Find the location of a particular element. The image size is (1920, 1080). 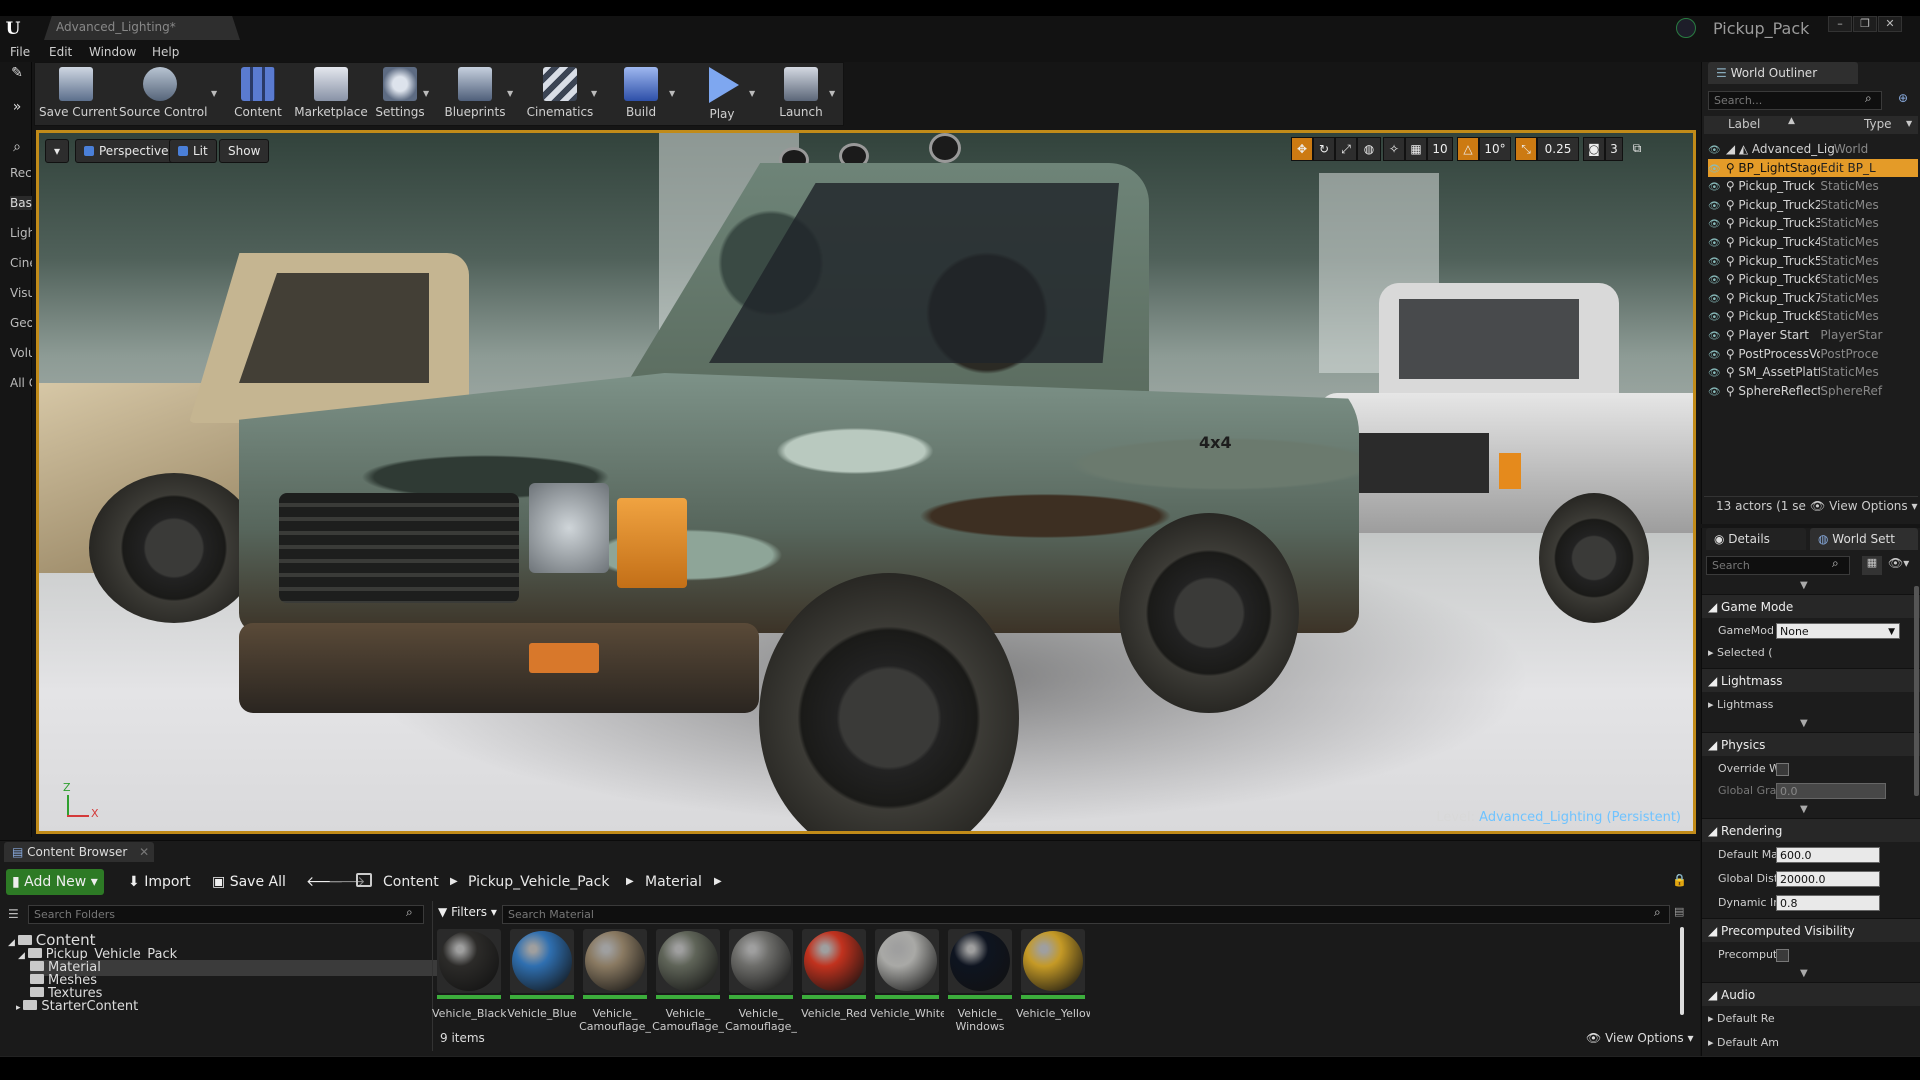

gamemode-dropdown: None ▼ is located at coordinates (1838, 631).